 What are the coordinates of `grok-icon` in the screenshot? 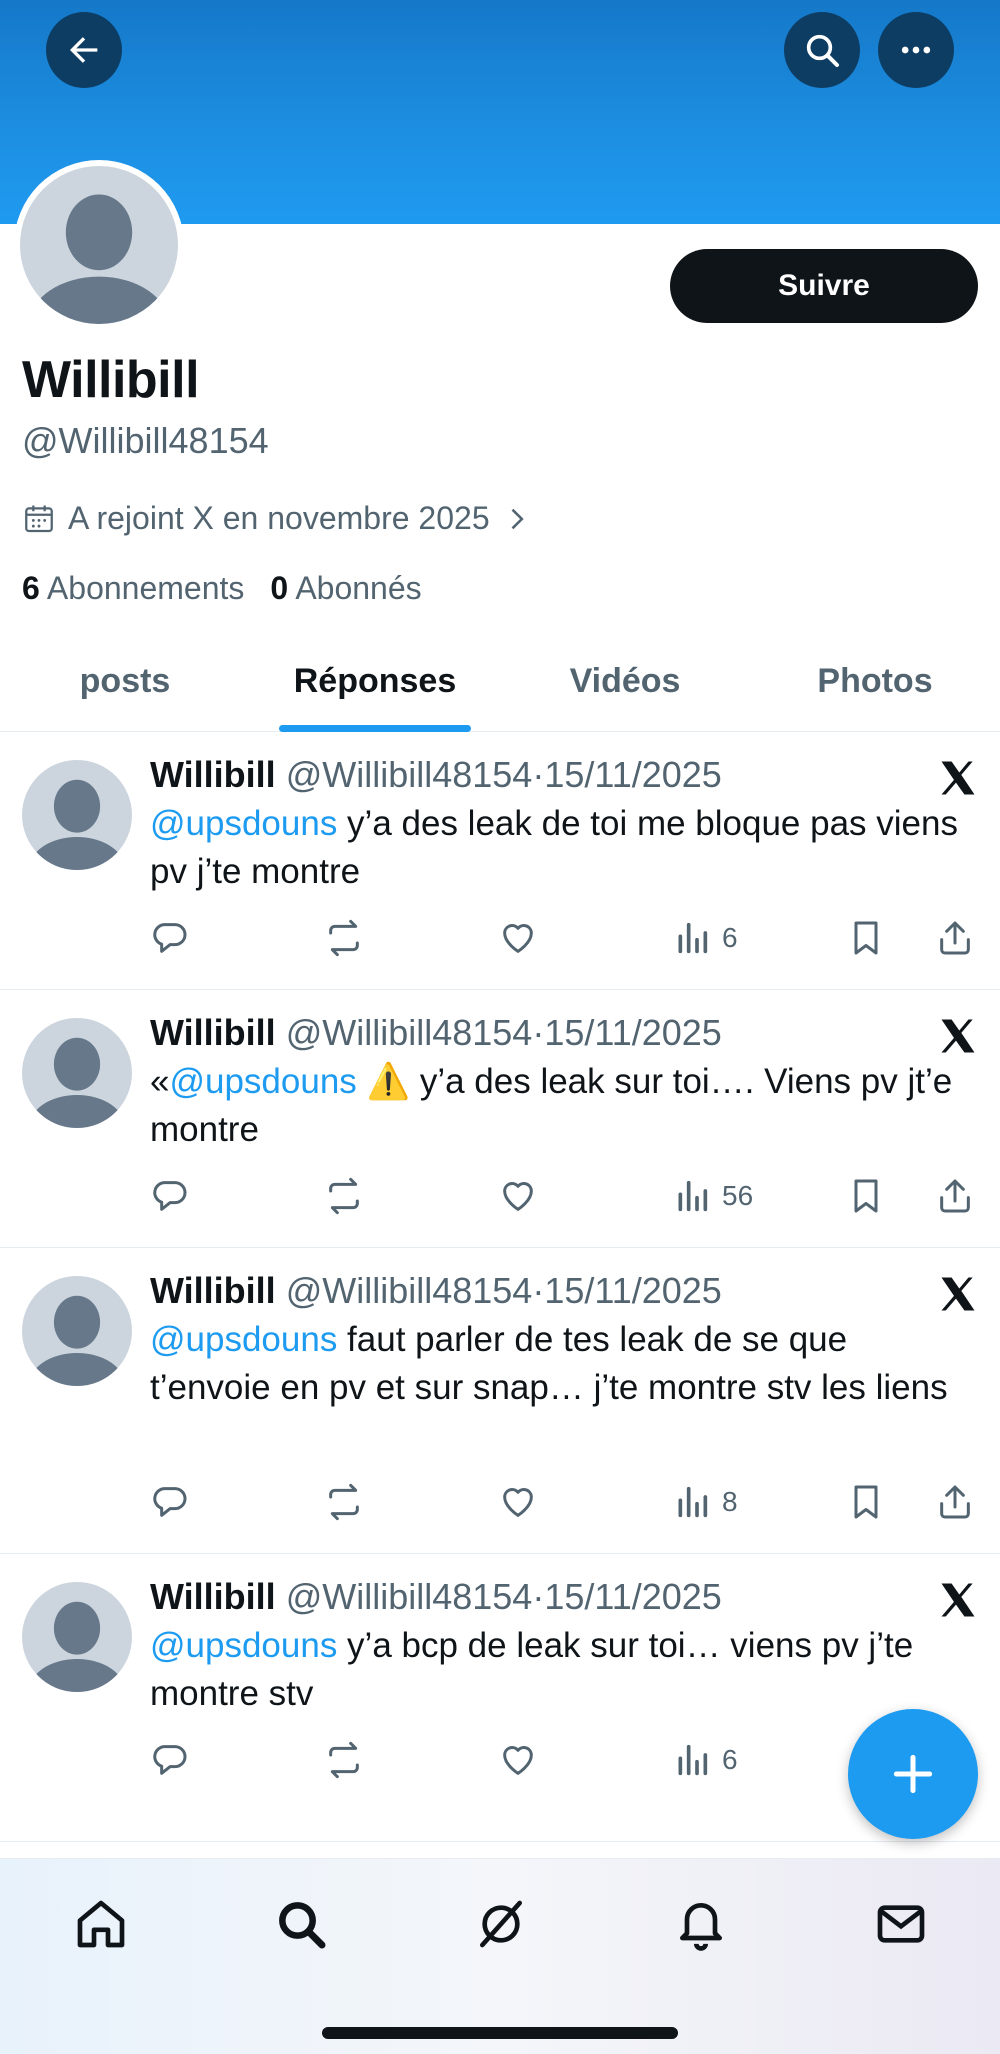 It's located at (501, 1924).